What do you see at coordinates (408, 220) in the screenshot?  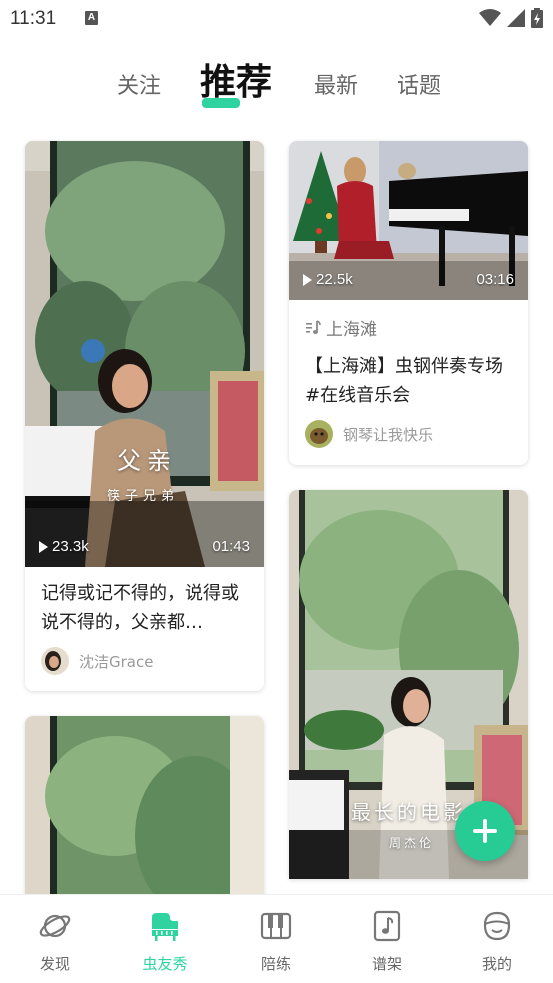 I see `video-thumbnail: 22.5k 03:16` at bounding box center [408, 220].